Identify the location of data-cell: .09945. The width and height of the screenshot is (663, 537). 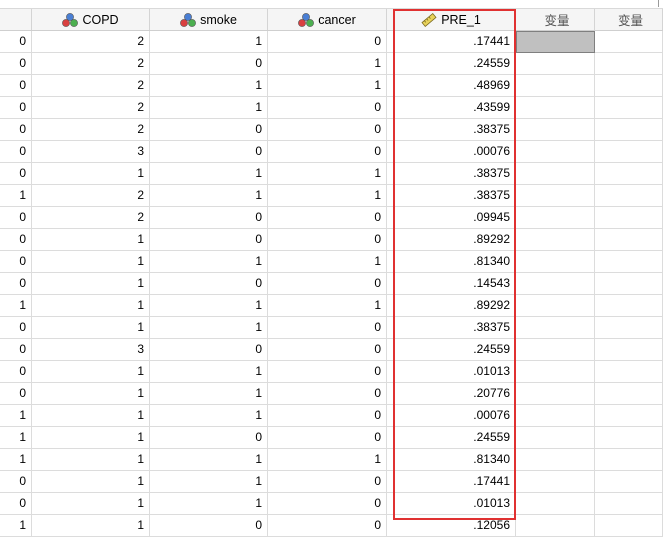
(451, 218).